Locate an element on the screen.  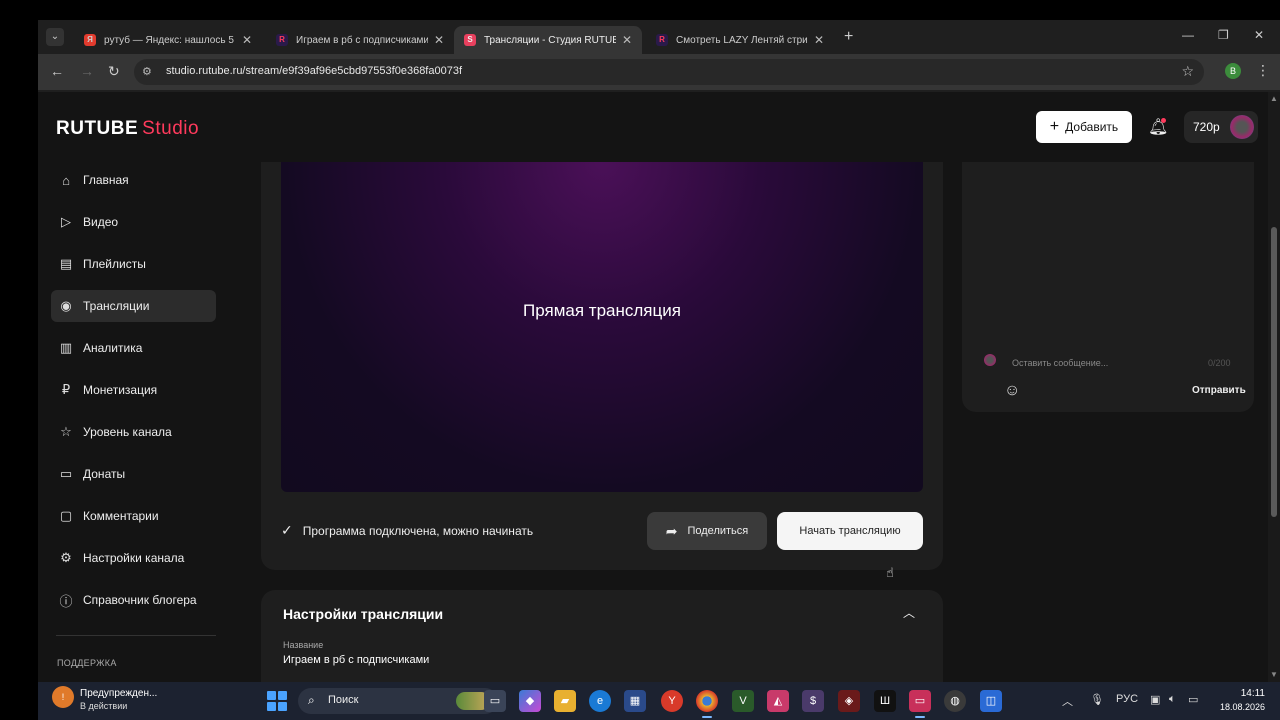
sidebar-item-channel-level: ☆ Уровень канала is located at coordinates (133, 432).